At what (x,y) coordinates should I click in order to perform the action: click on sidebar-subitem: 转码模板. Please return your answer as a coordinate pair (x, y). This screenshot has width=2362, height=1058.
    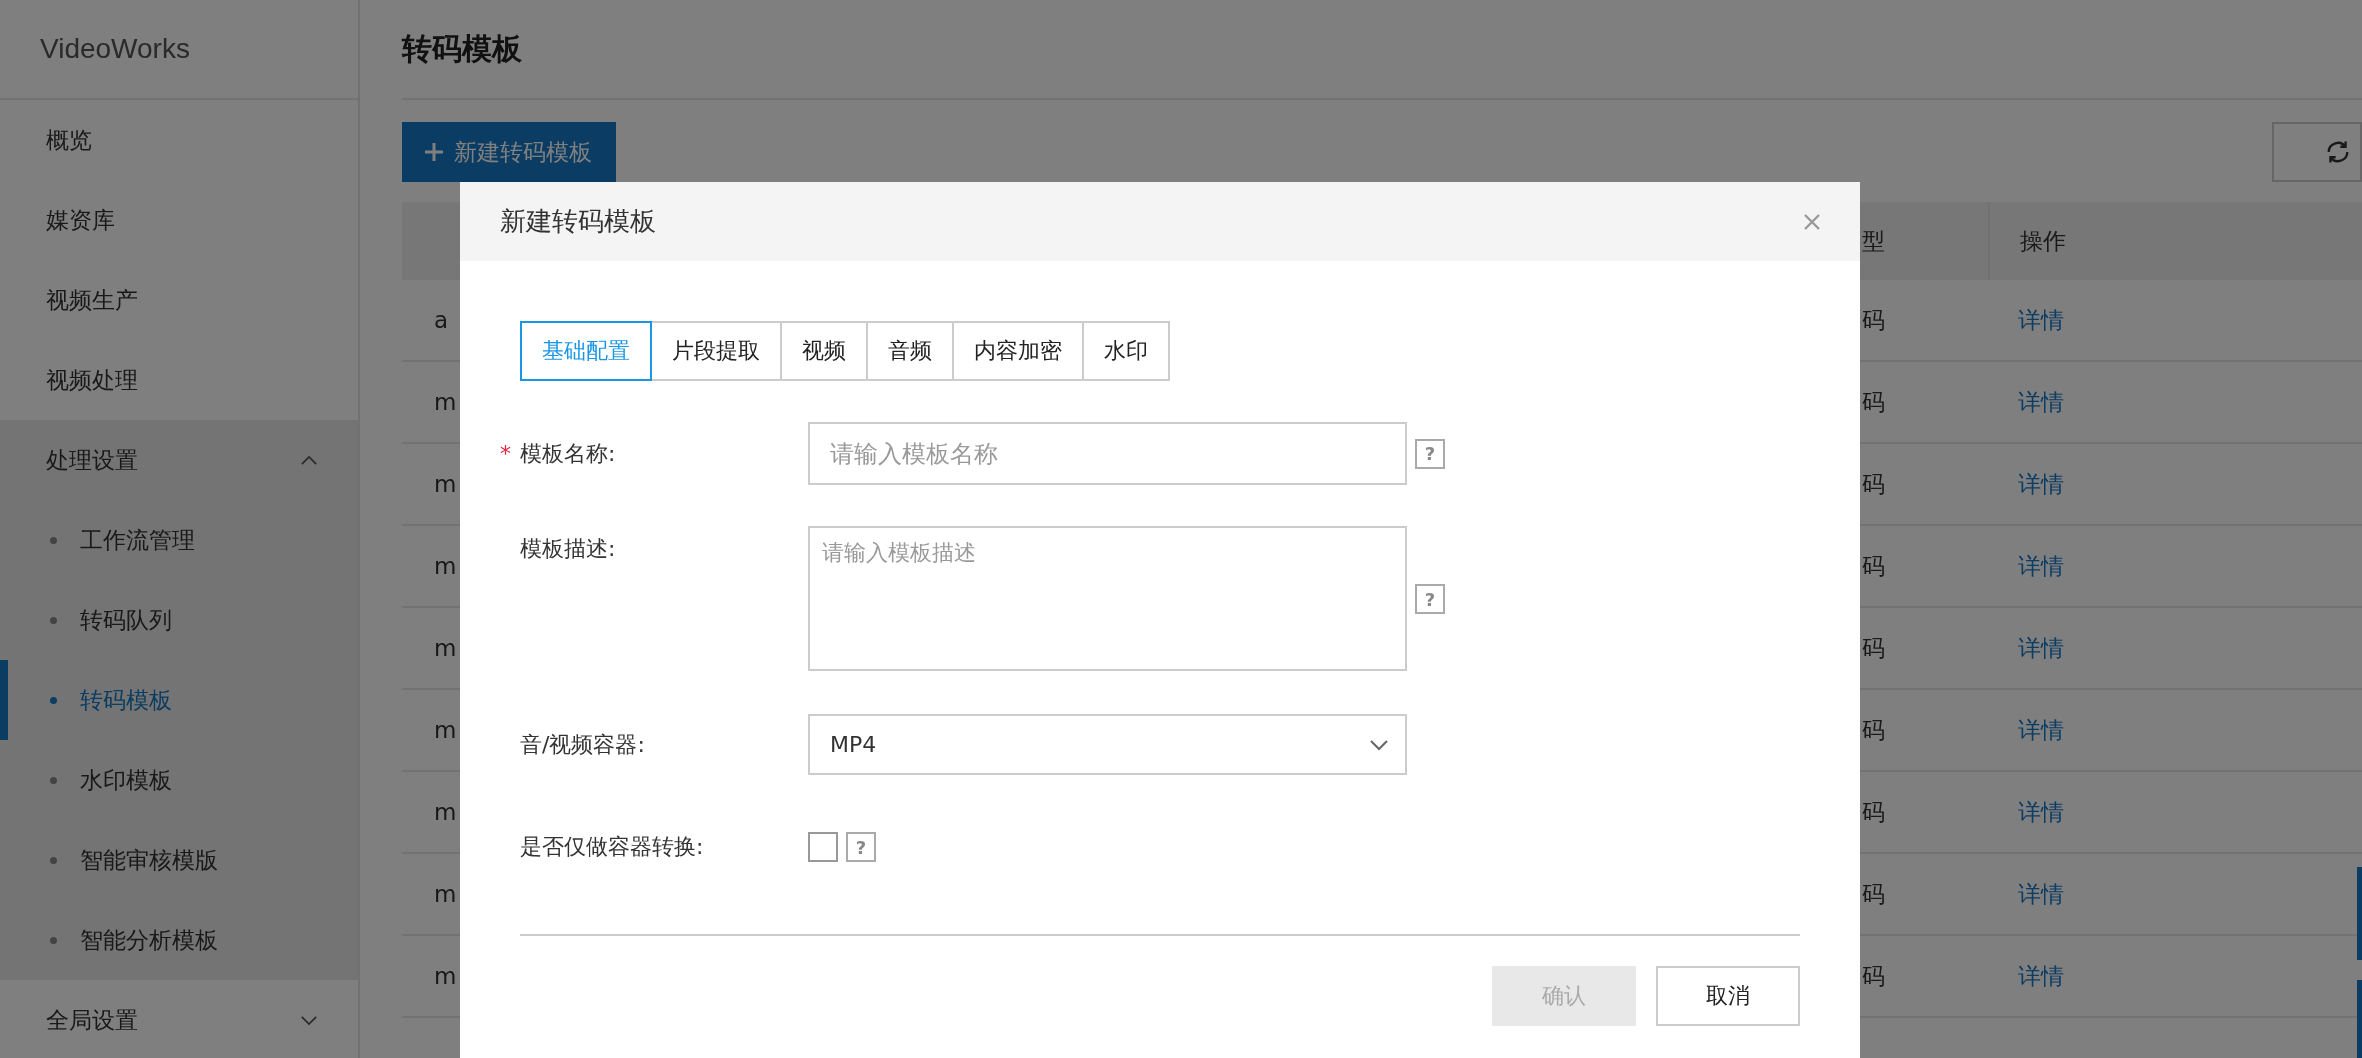
    Looking at the image, I should click on (179, 700).